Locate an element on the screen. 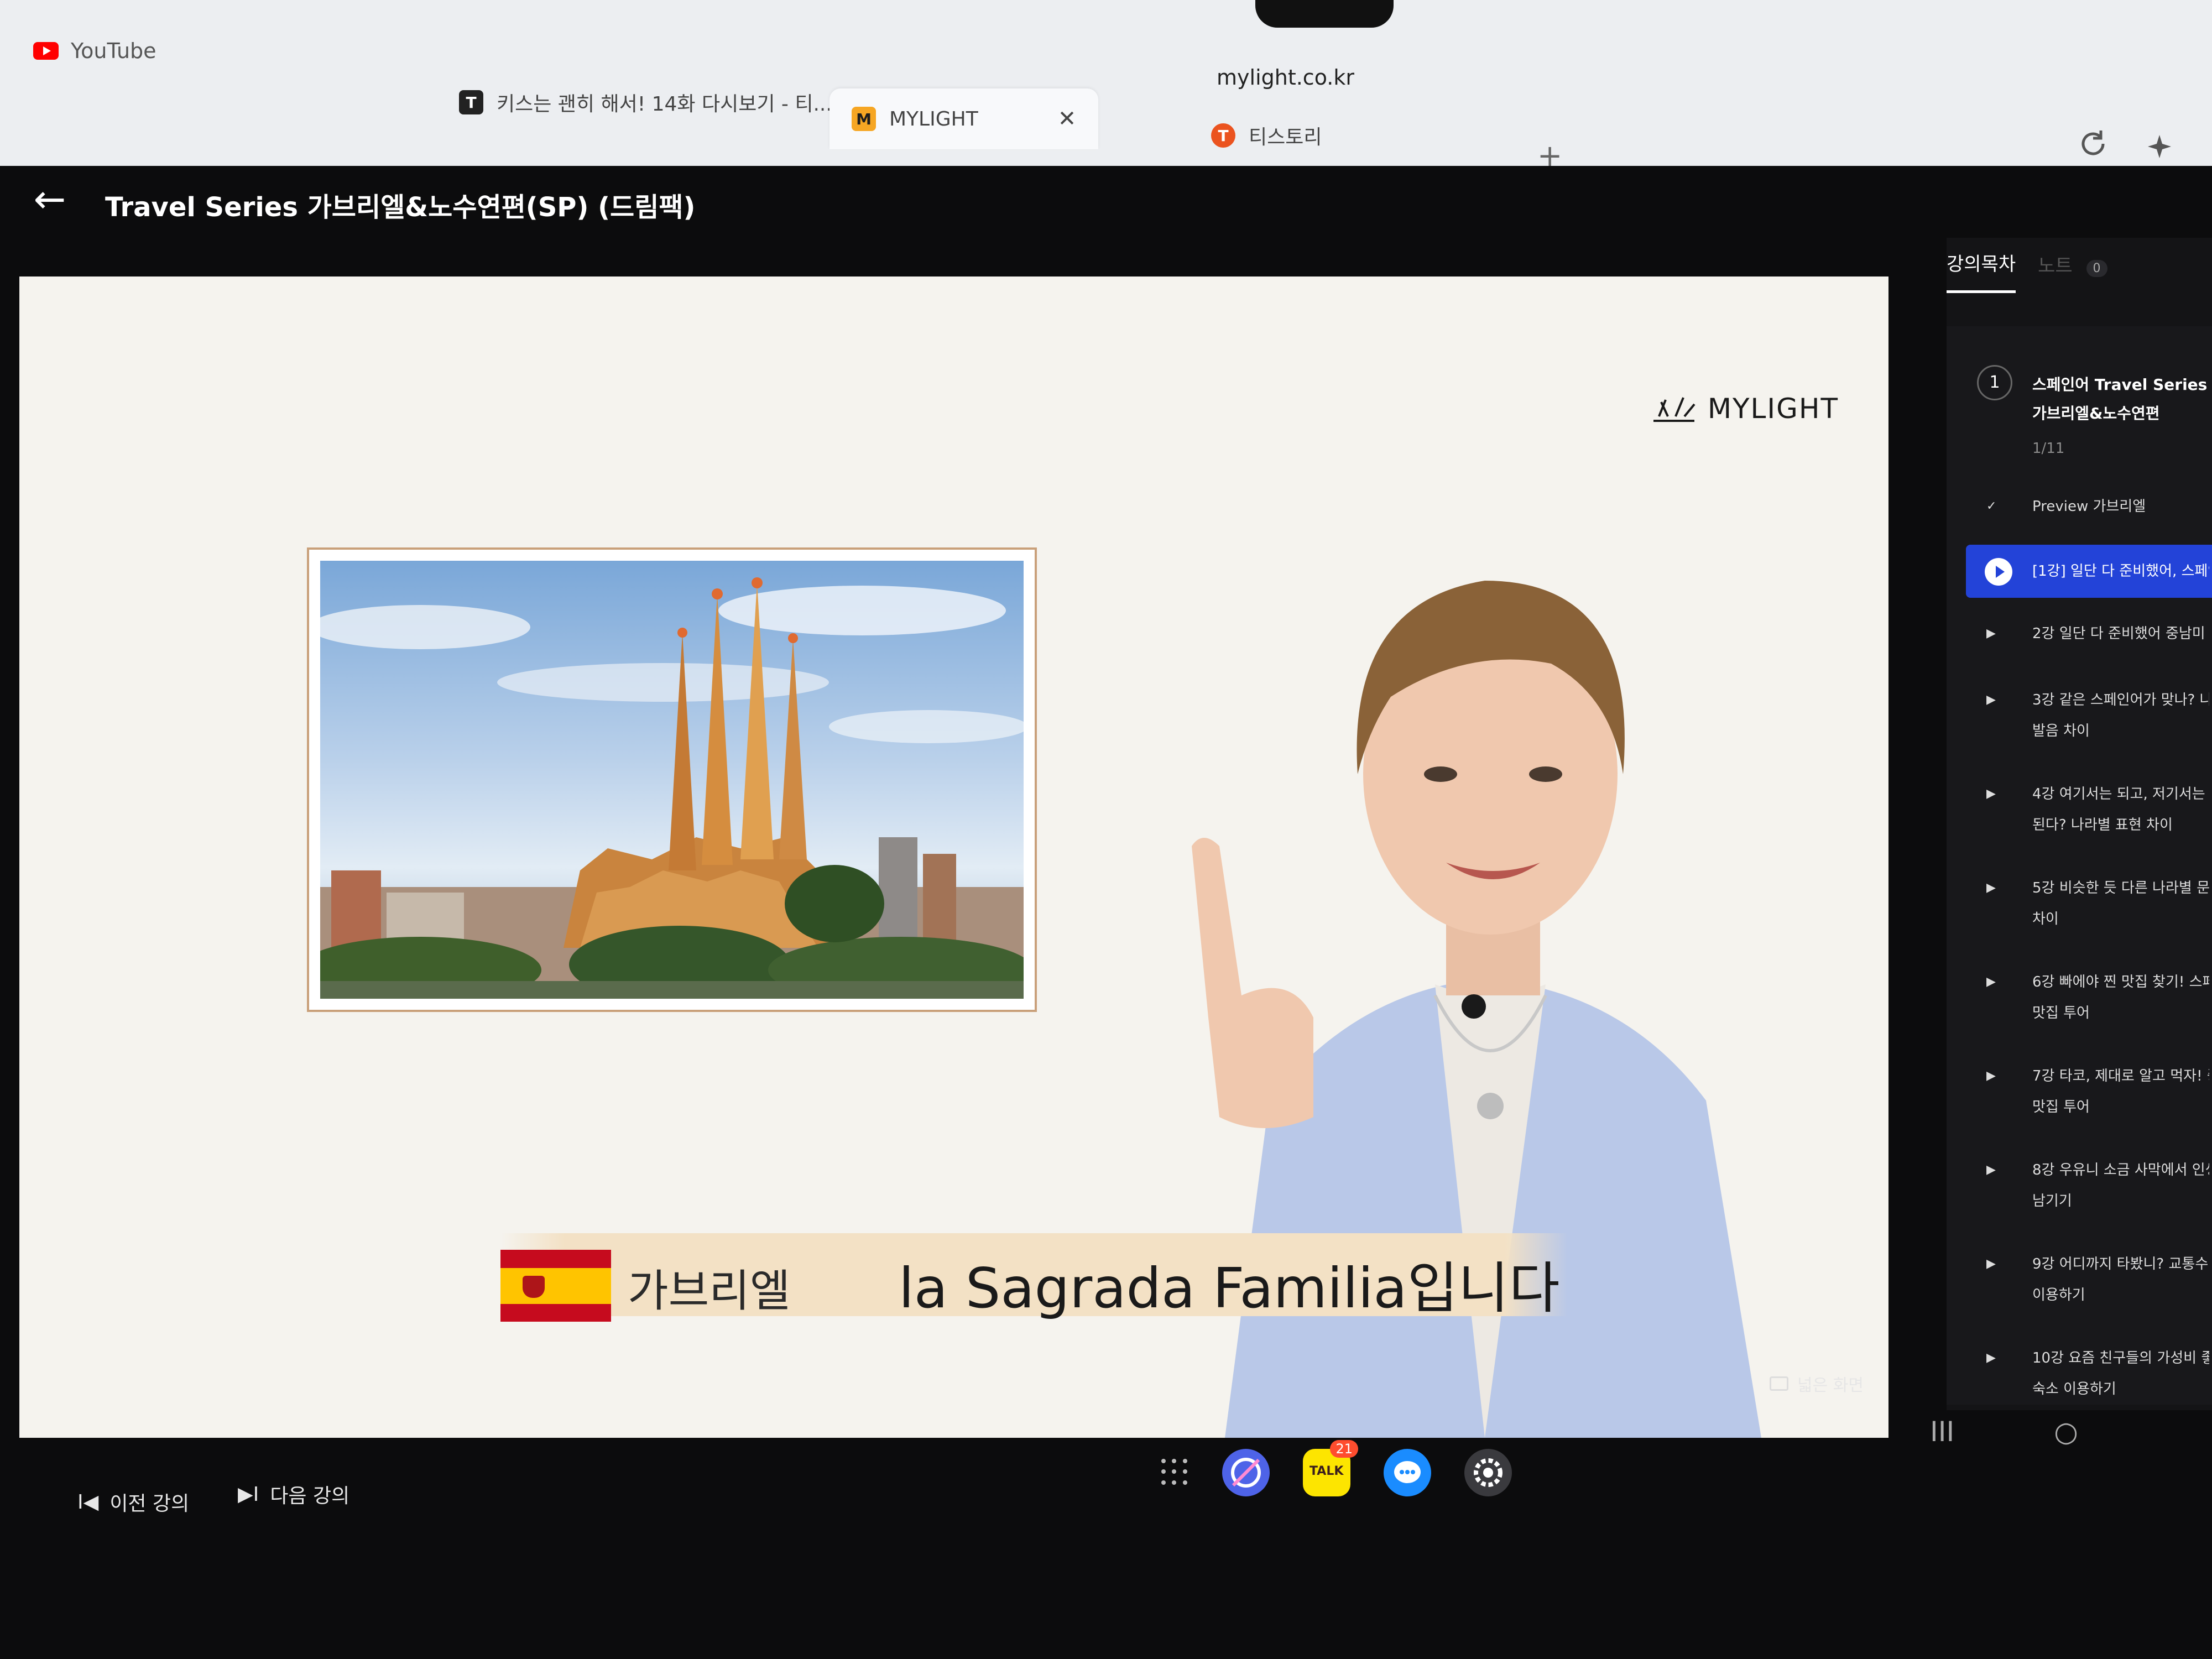 This screenshot has height=1659, width=2212. camera-notch is located at coordinates (1325, 14).